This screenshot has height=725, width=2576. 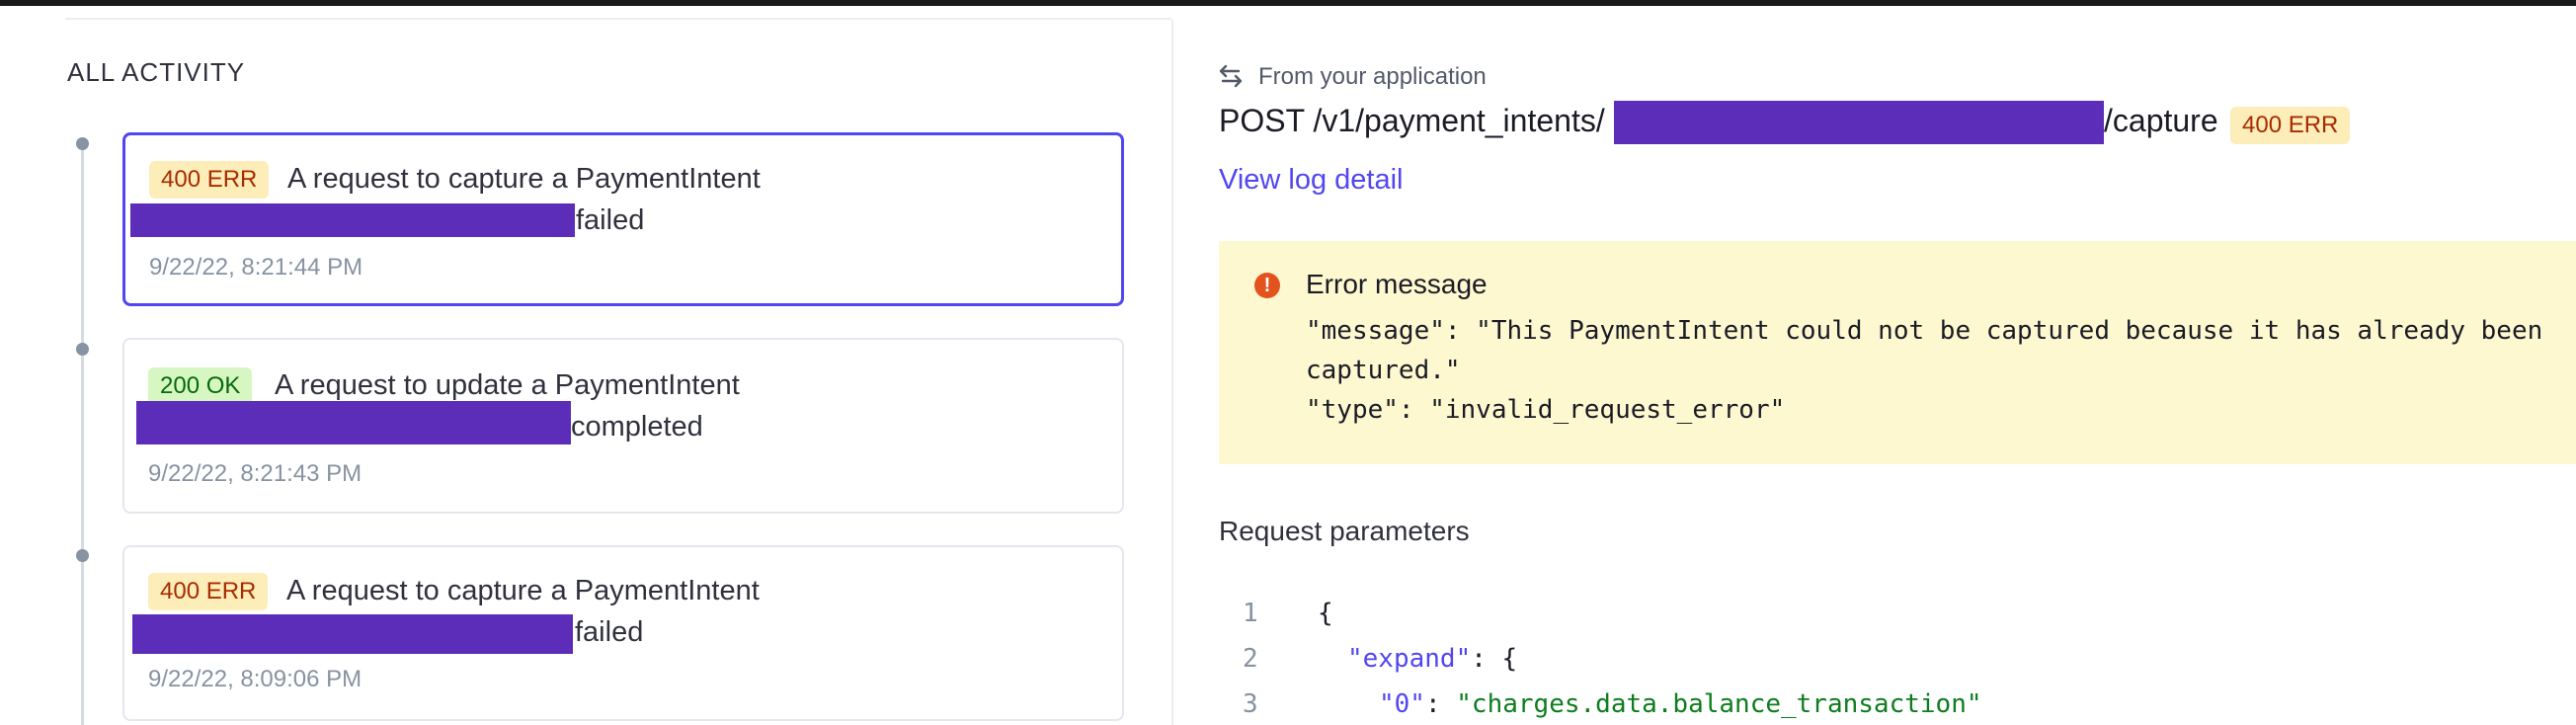 I want to click on code-token: :, so click(x=1440, y=704).